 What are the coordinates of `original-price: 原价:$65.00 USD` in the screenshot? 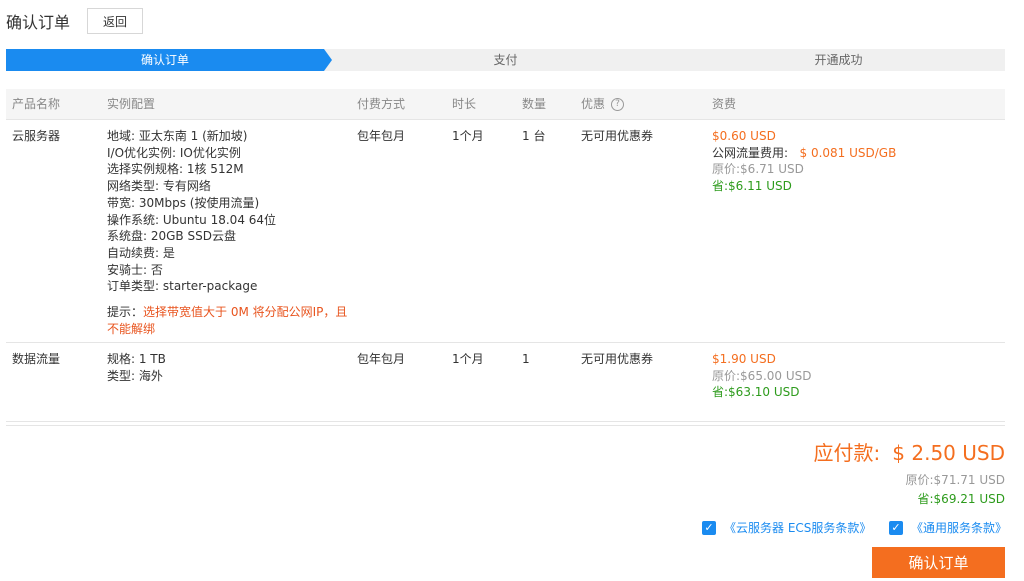 It's located at (762, 375).